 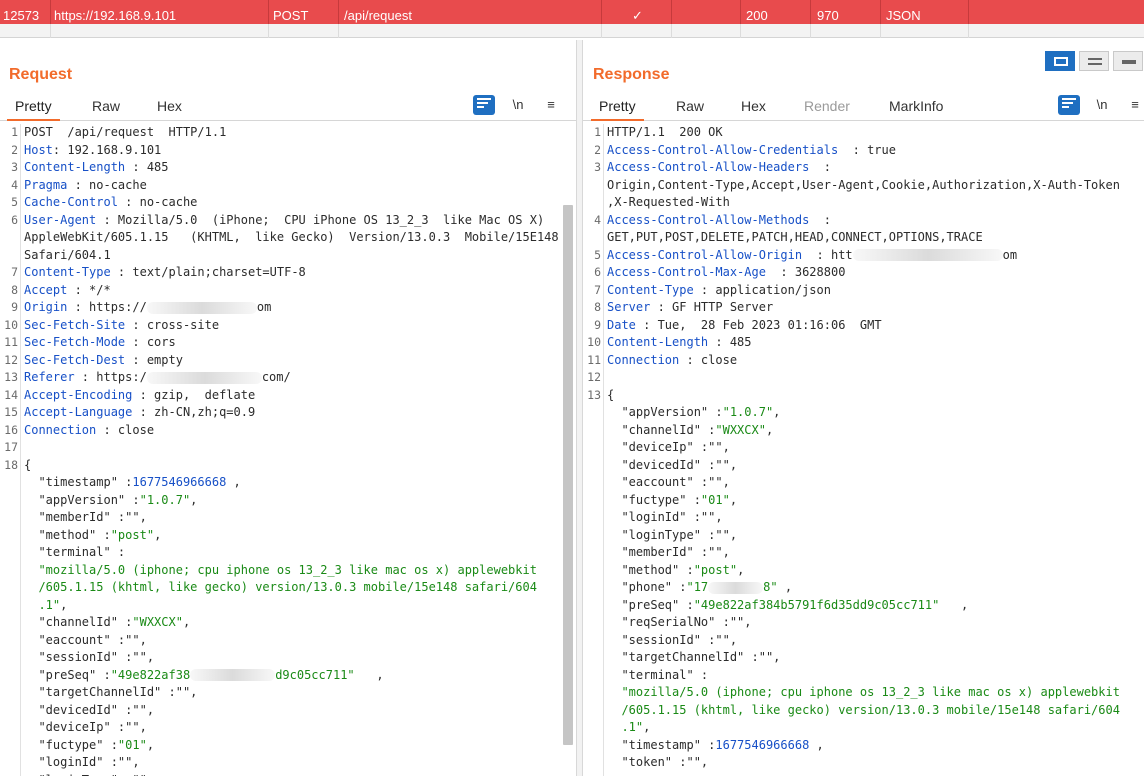 I want to click on code-line: "loginId" :"",, so click(x=863, y=518).